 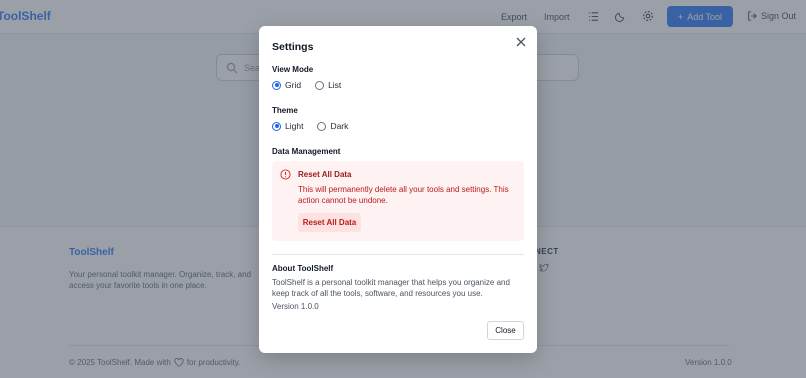 I want to click on theme-dark-option: Dark, so click(x=332, y=126).